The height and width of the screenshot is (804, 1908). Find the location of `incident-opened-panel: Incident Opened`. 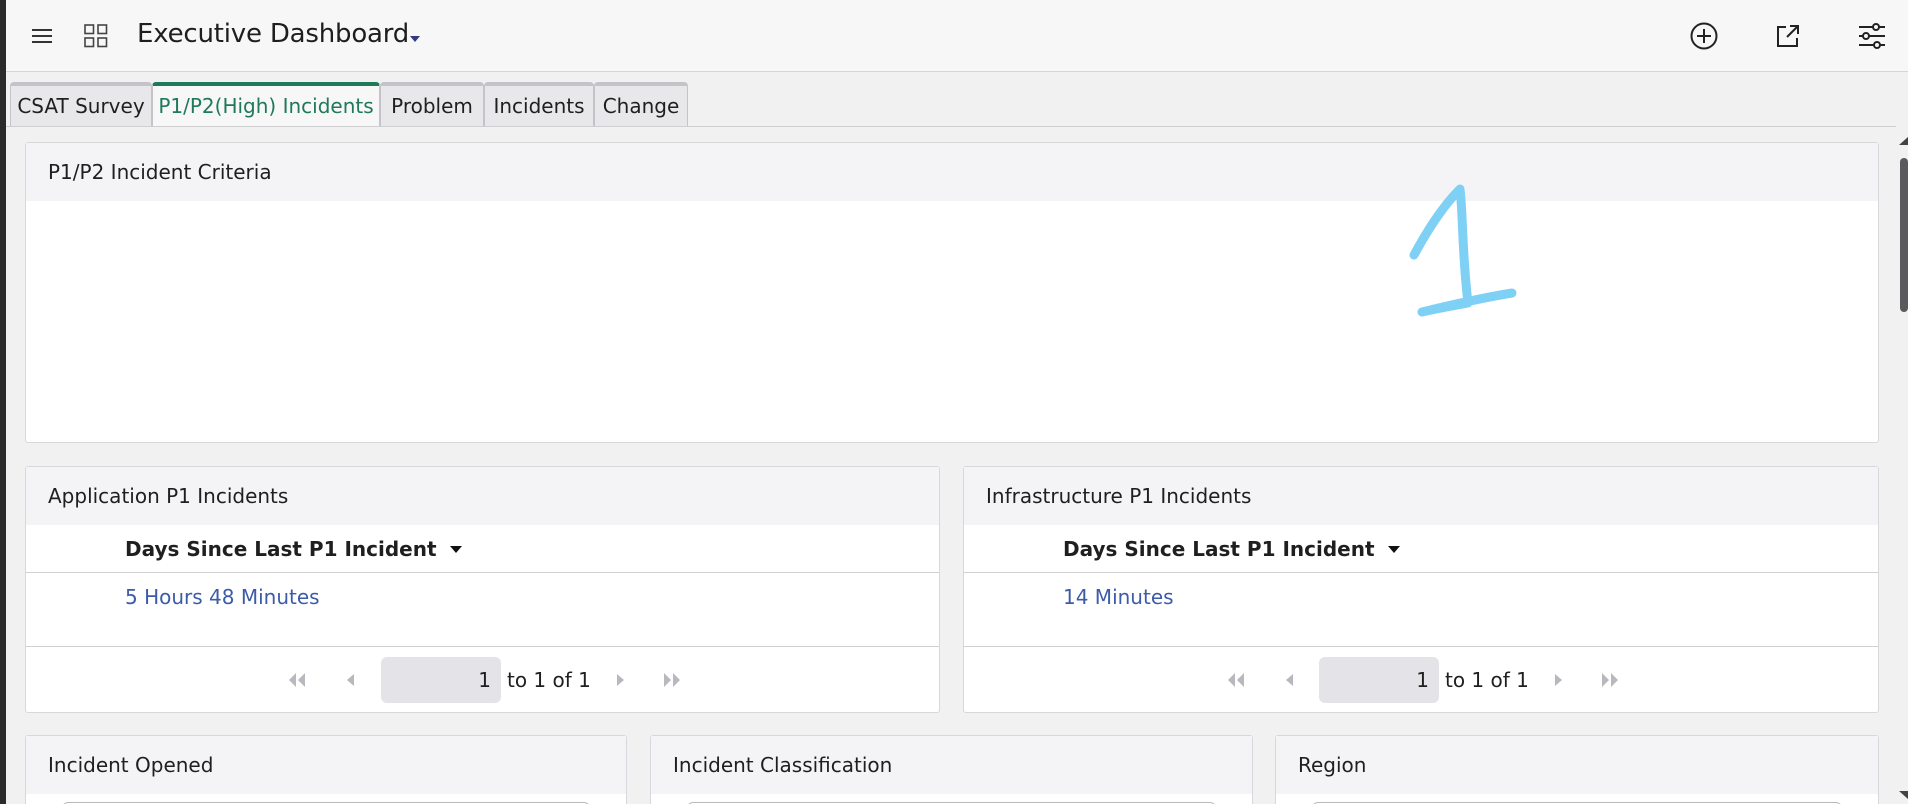

incident-opened-panel: Incident Opened is located at coordinates (326, 769).